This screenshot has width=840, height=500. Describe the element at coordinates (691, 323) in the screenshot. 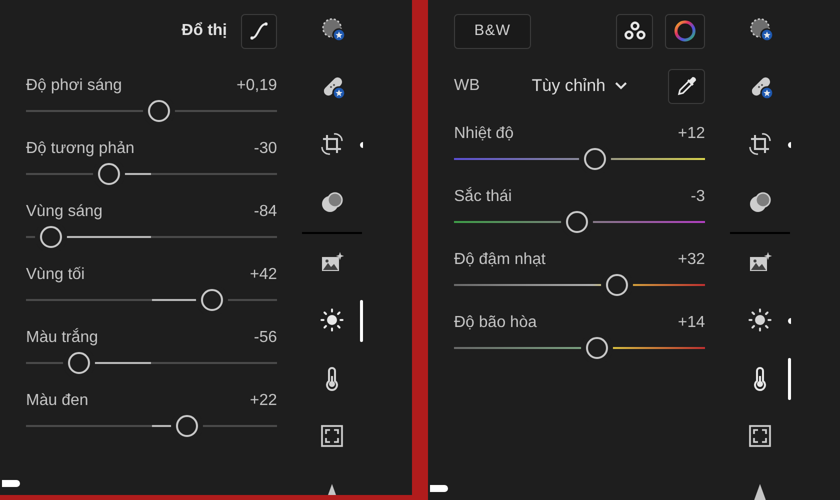

I see `slider-value: +14` at that location.